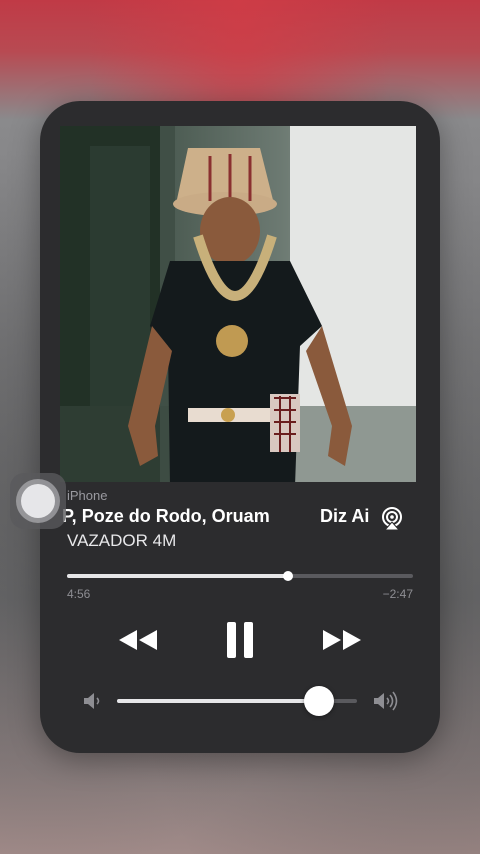 The width and height of the screenshot is (480, 854). I want to click on speaker-low-icon, so click(92, 701).